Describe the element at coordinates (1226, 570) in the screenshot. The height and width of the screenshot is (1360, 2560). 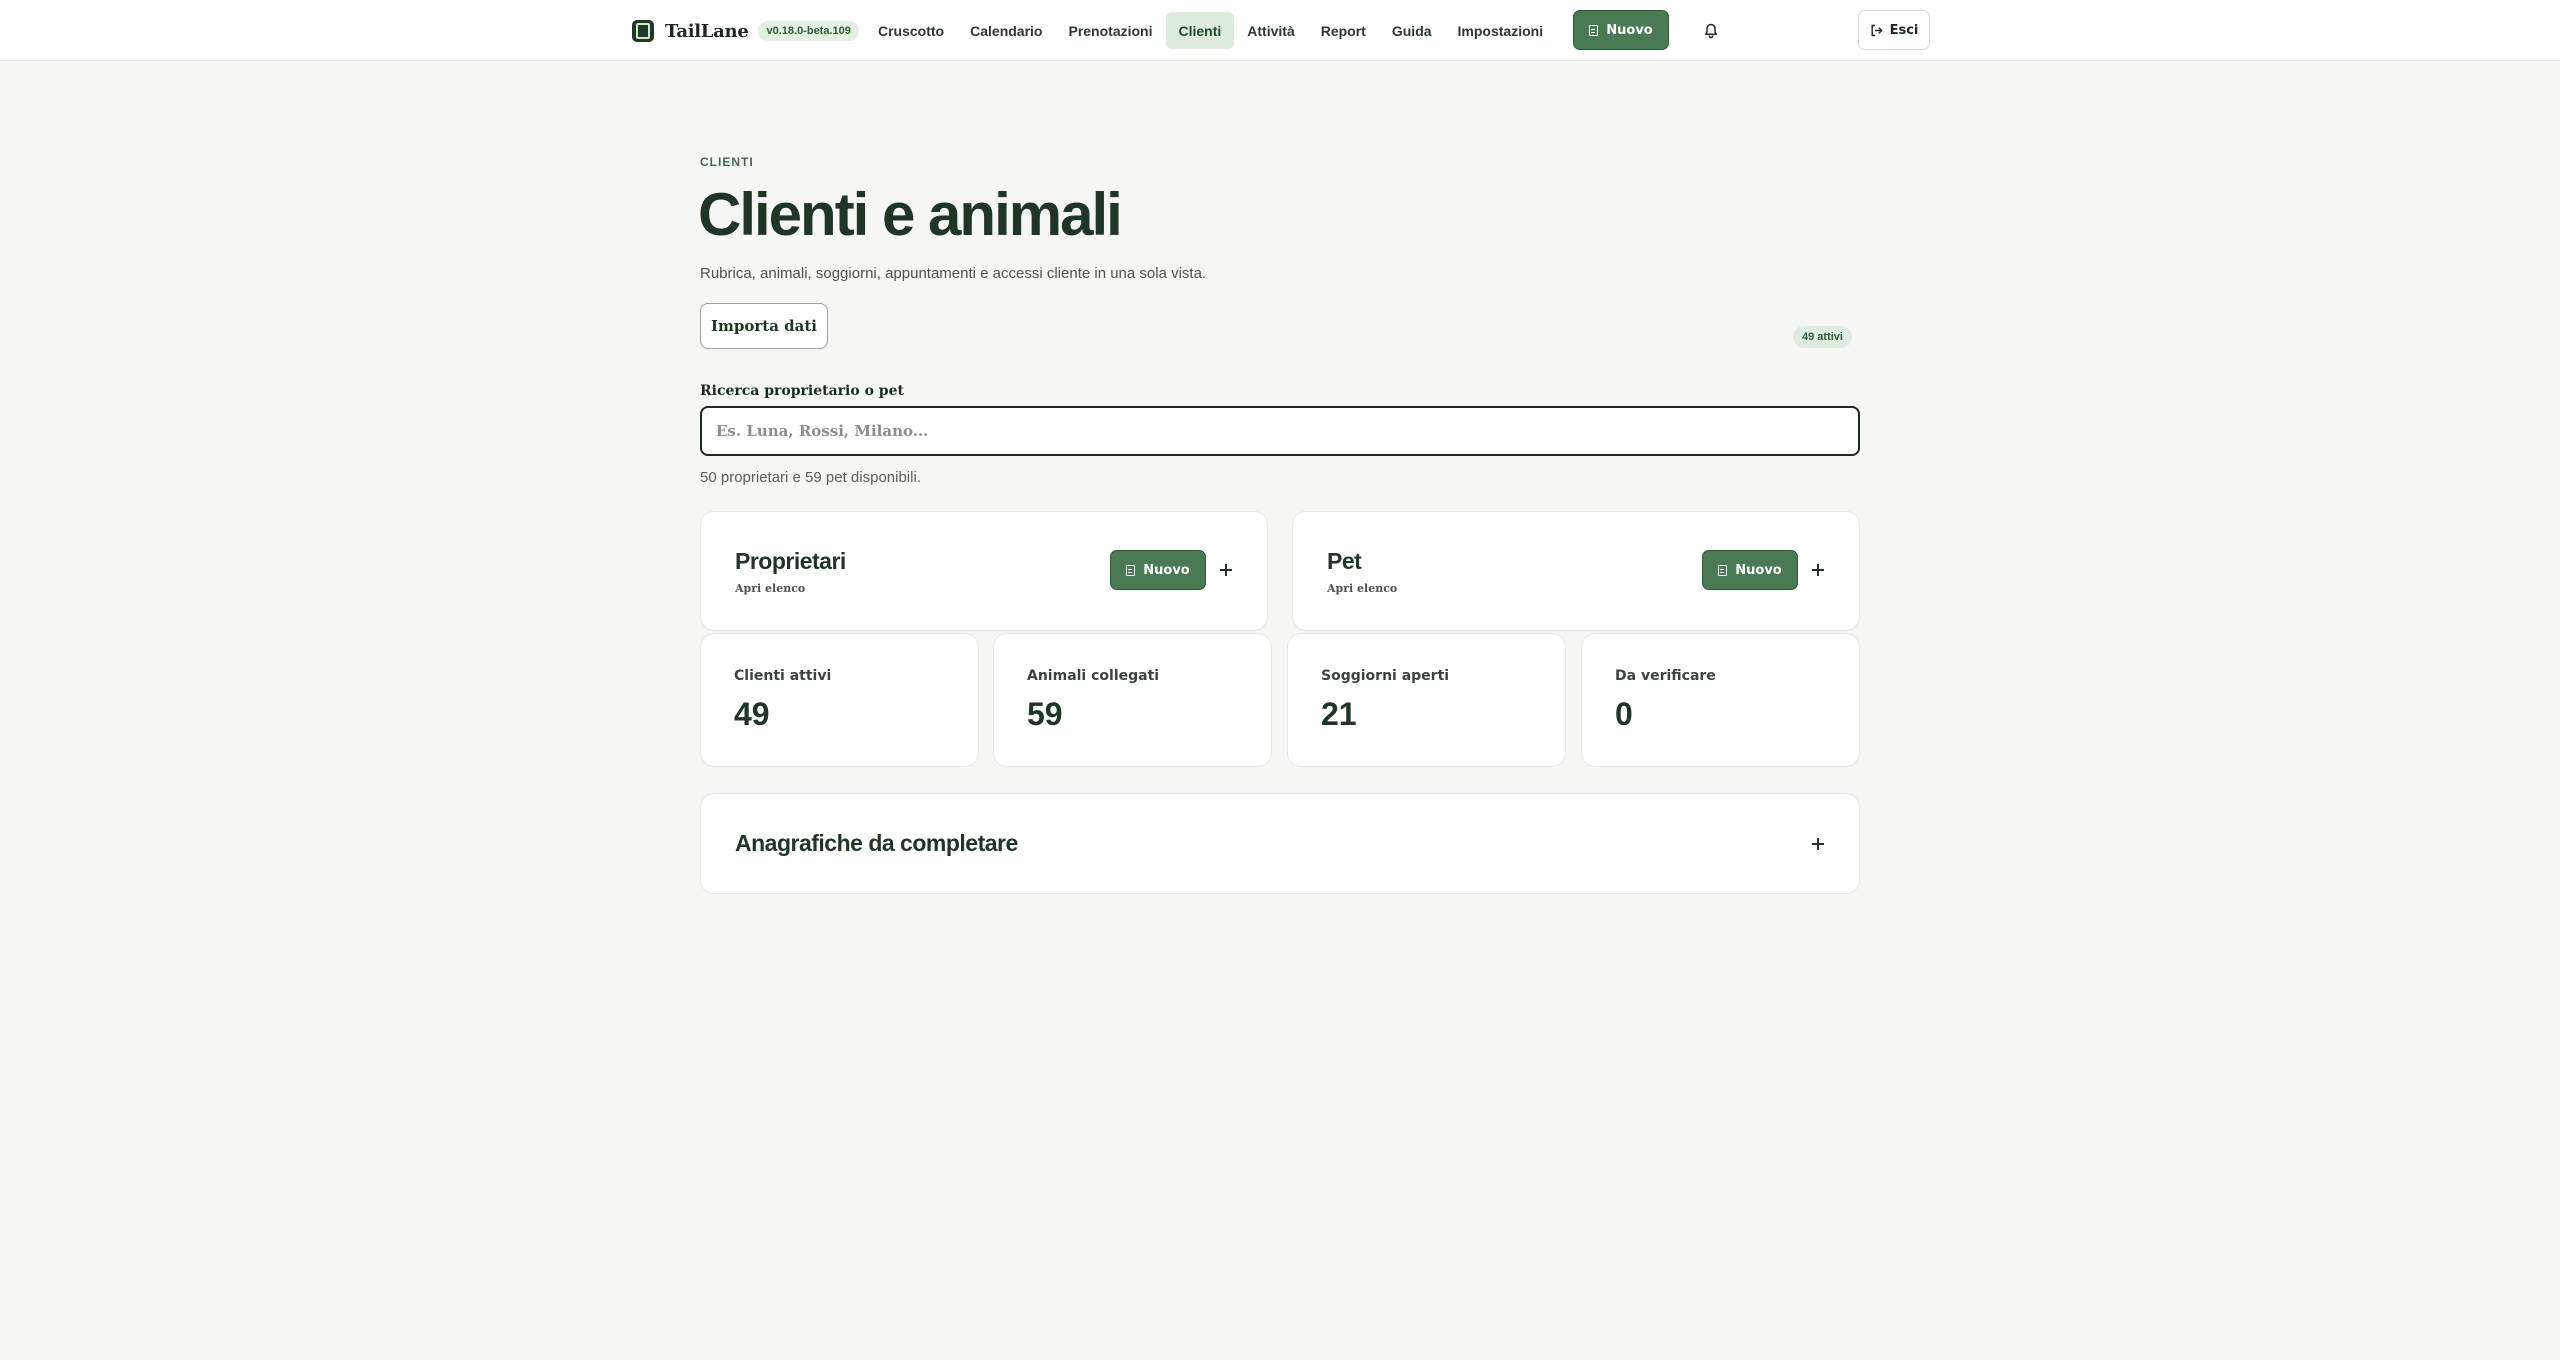
I see `owners-expand-plus-icon` at that location.